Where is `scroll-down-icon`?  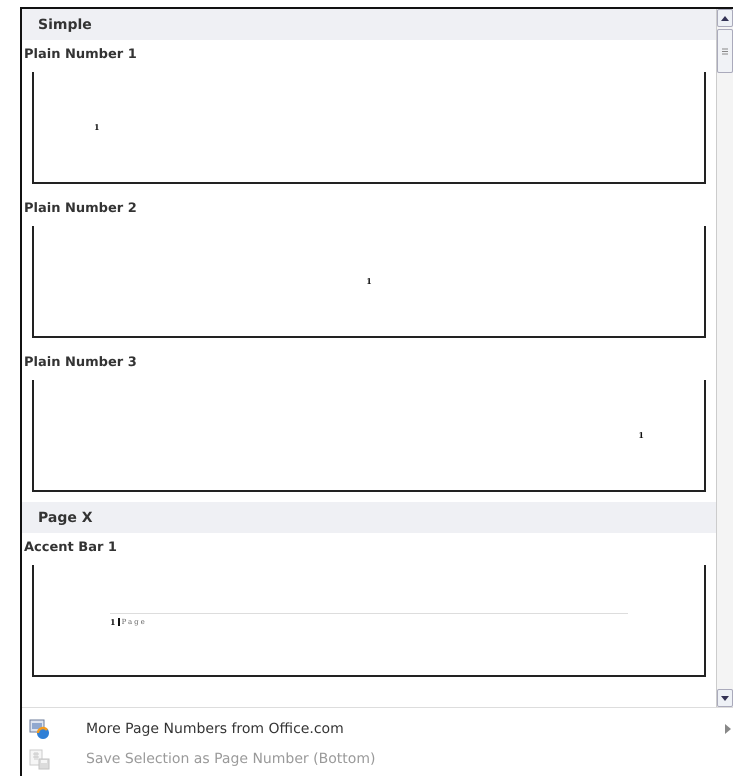
scroll-down-icon is located at coordinates (725, 698).